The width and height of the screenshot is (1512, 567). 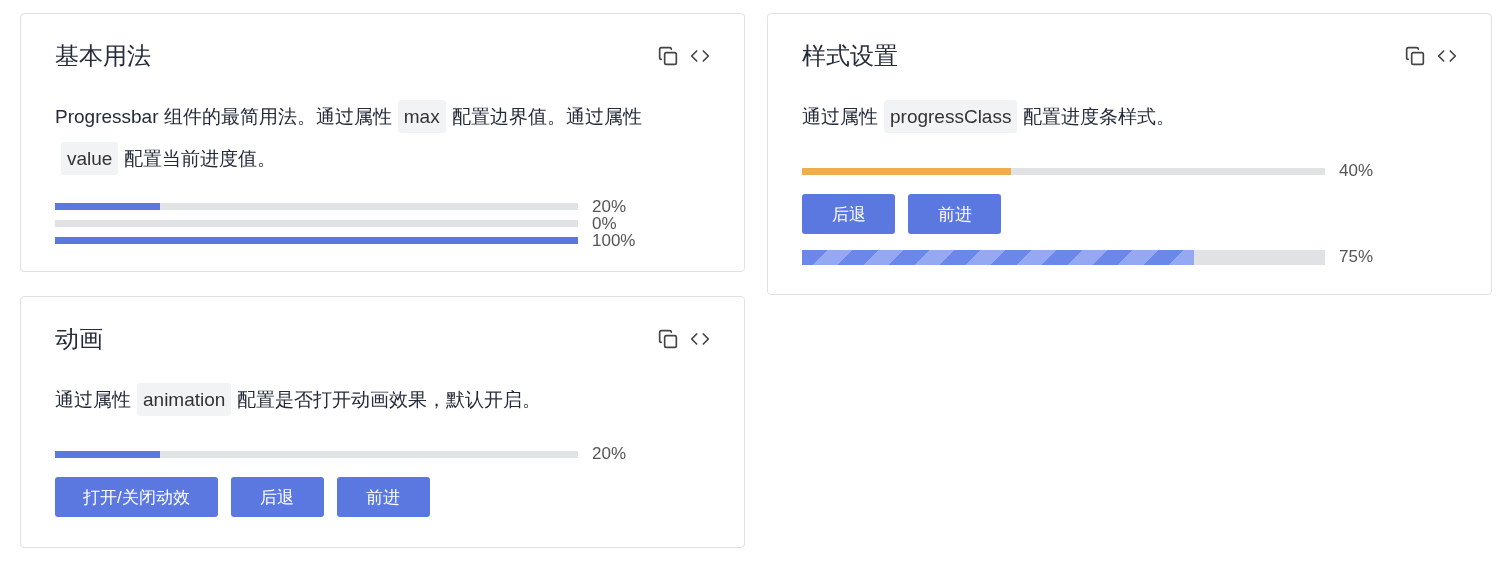 What do you see at coordinates (382, 400) in the screenshot?
I see `card-description: 通过属性 animation 配置是否打开动画效果，默认开启。` at bounding box center [382, 400].